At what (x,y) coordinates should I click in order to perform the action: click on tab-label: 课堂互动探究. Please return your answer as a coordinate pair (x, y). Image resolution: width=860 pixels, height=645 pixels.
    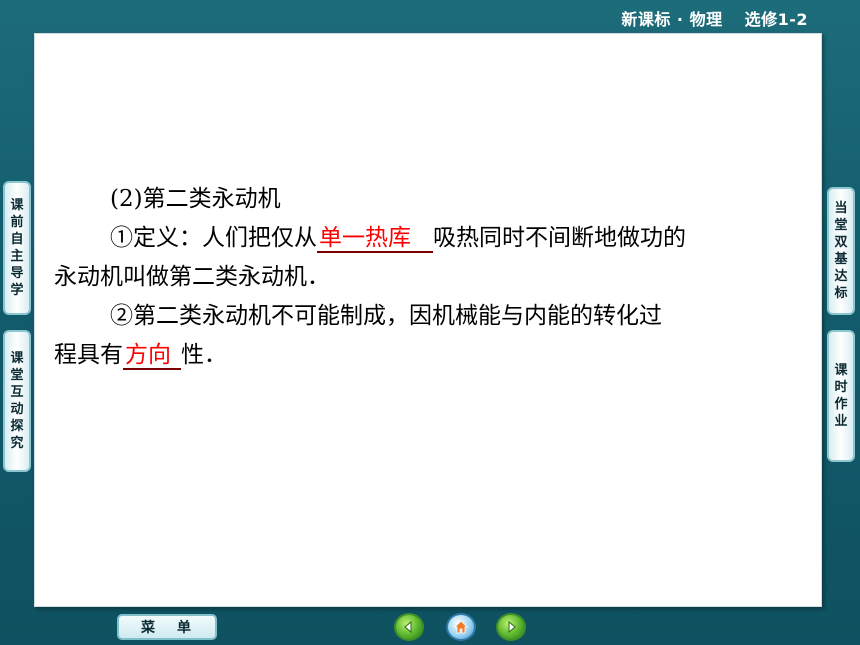
    Looking at the image, I should click on (17, 401).